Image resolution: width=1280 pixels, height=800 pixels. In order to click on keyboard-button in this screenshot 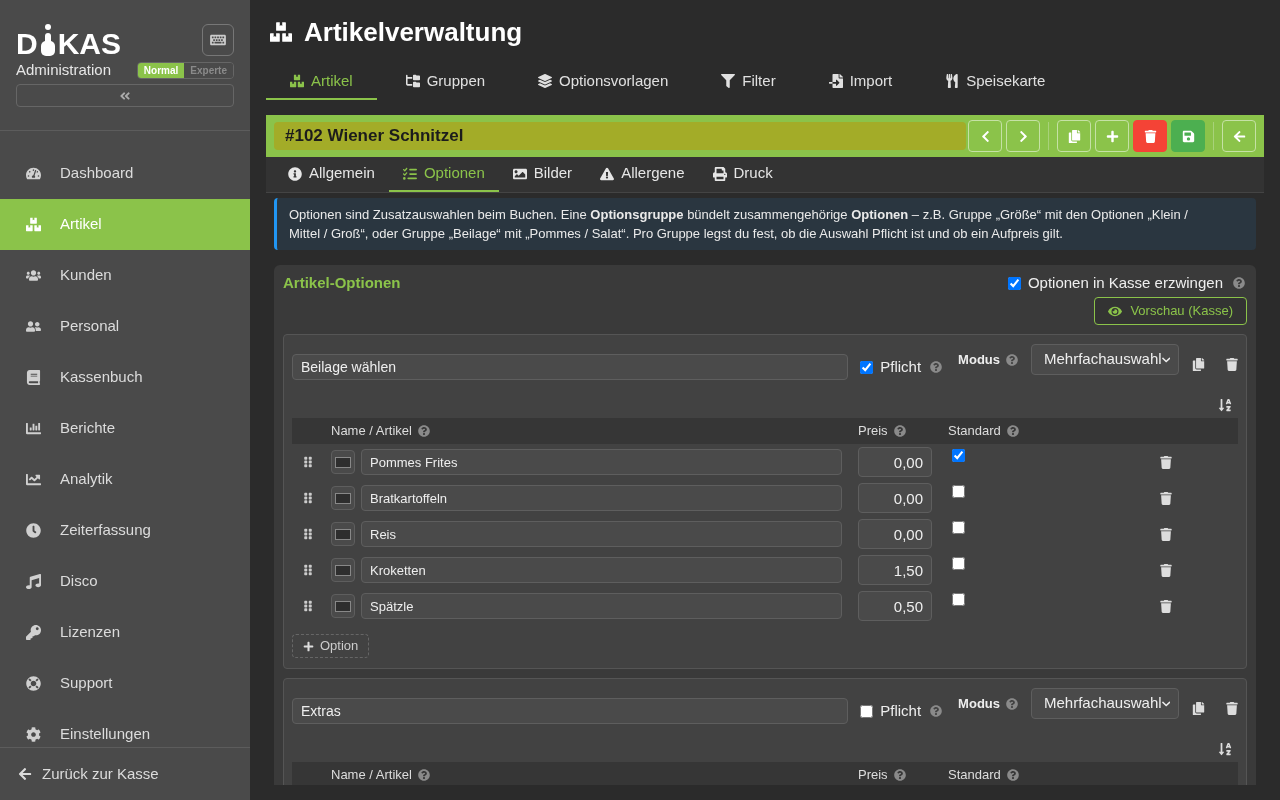, I will do `click(218, 40)`.